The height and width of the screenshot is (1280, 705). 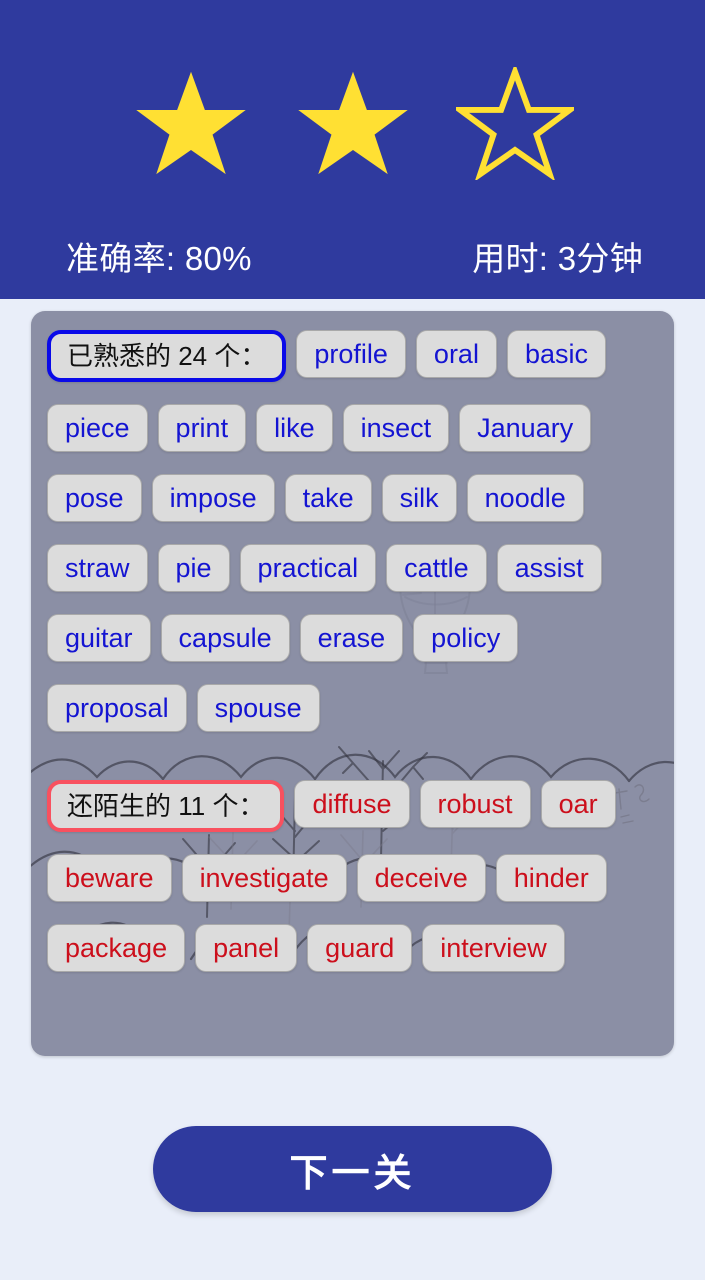 I want to click on known-words-label: 已熟悉的 24 个：, so click(x=167, y=356).